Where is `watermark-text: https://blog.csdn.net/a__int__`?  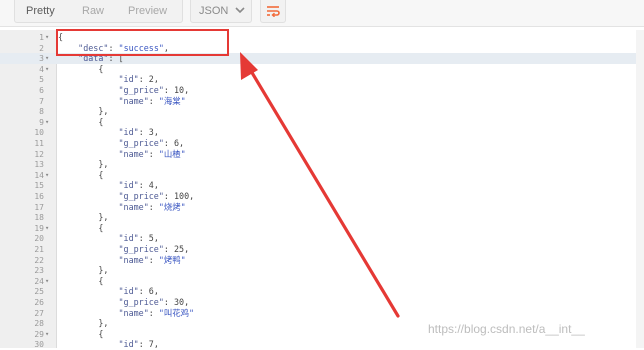
watermark-text: https://blog.csdn.net/a__int__ is located at coordinates (506, 329).